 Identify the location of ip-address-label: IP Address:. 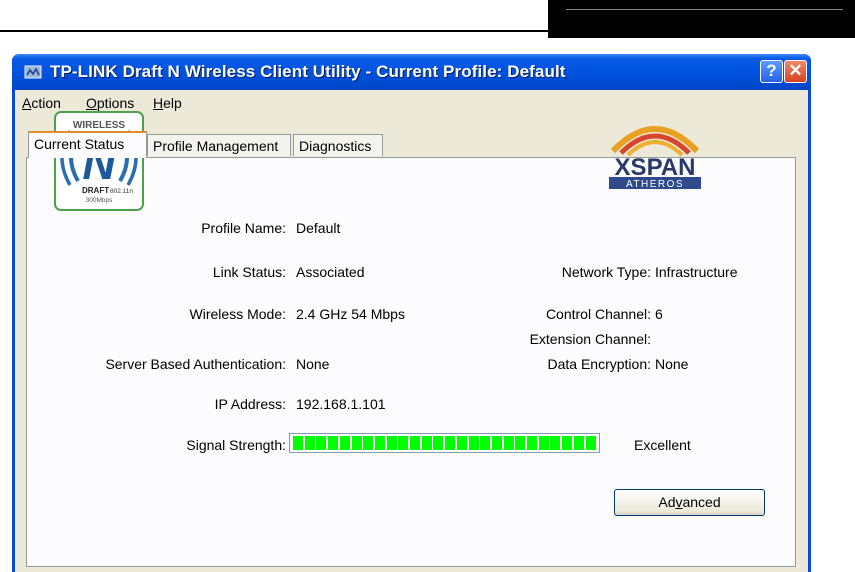
(250, 404).